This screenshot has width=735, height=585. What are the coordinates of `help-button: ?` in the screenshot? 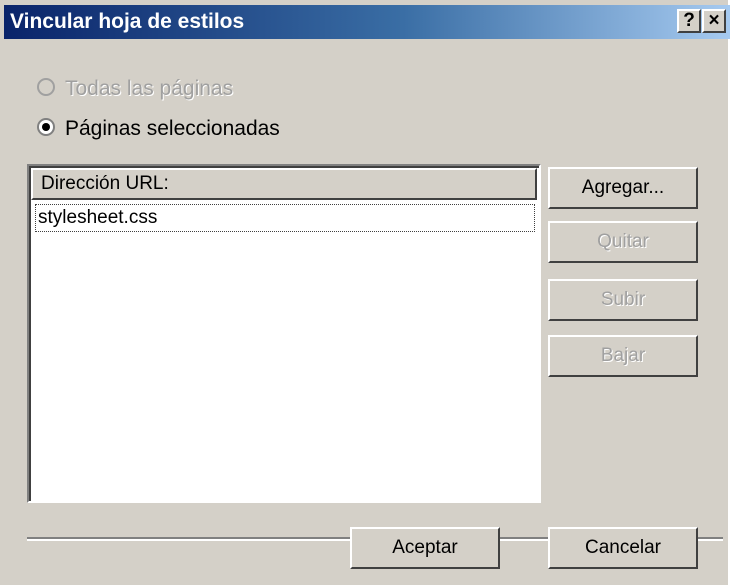 It's located at (689, 21).